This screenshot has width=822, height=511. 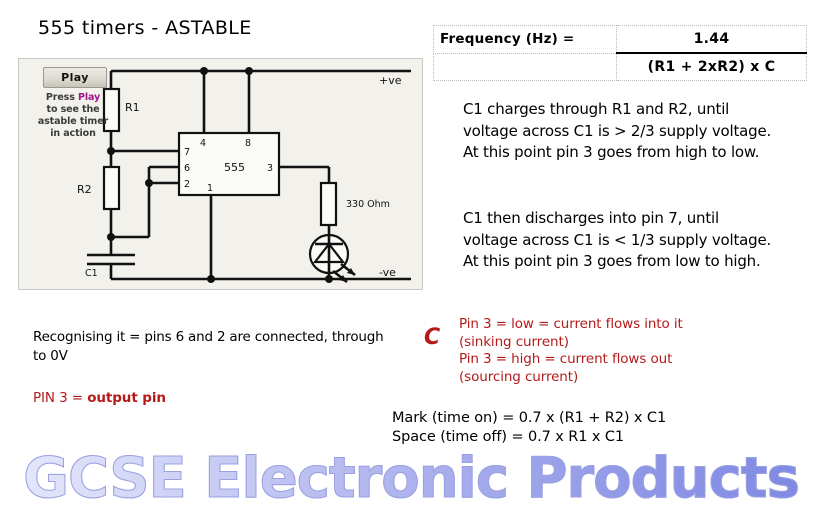 I want to click on pin3-note-emphasis: output pin, so click(x=126, y=398).